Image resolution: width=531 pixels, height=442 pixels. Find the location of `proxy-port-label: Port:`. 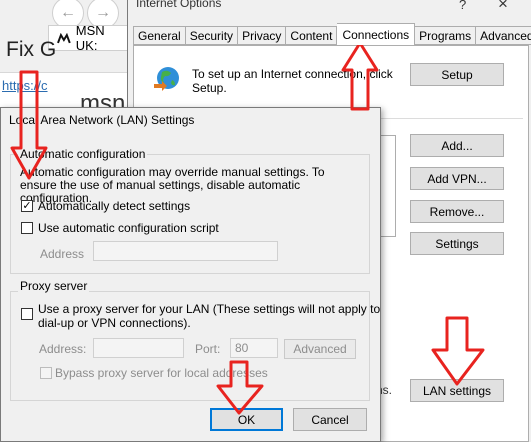

proxy-port-label: Port: is located at coordinates (208, 349).